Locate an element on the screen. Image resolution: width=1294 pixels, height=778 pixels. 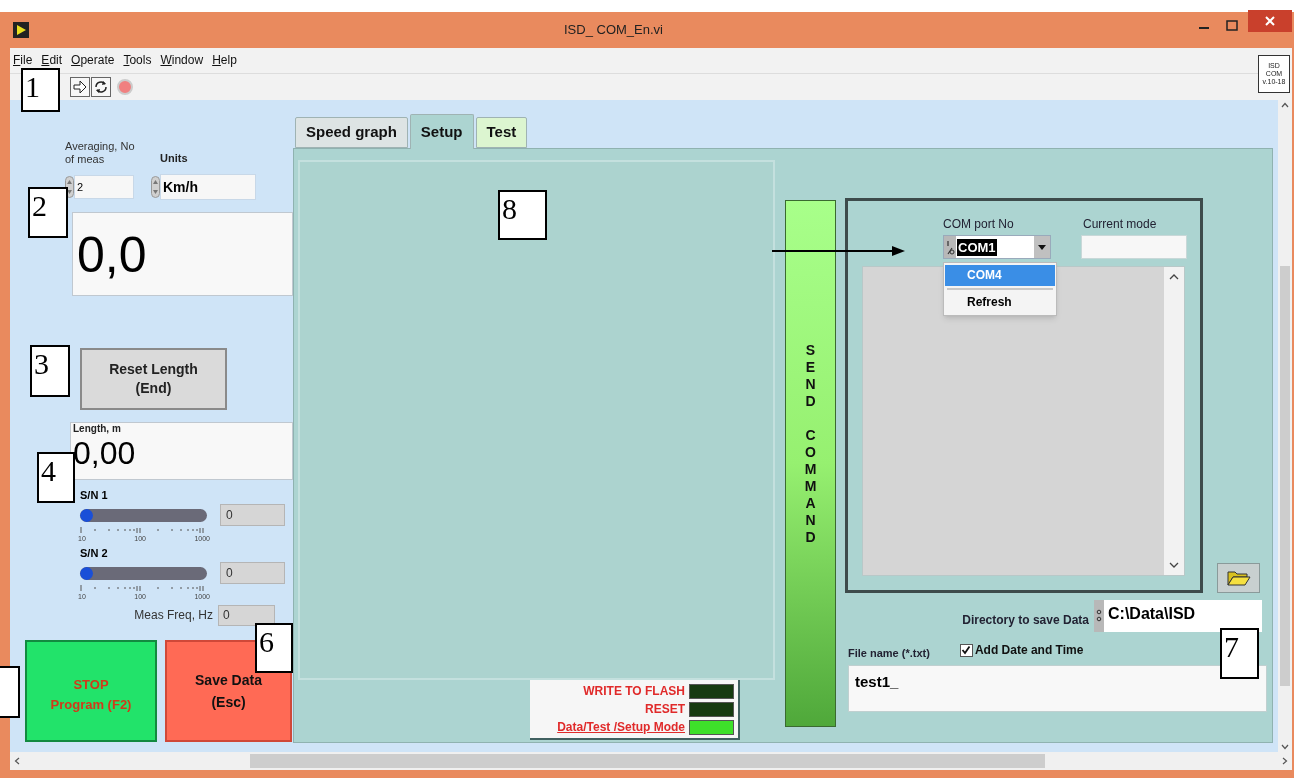
menu-item: Tools is located at coordinates (137, 60).